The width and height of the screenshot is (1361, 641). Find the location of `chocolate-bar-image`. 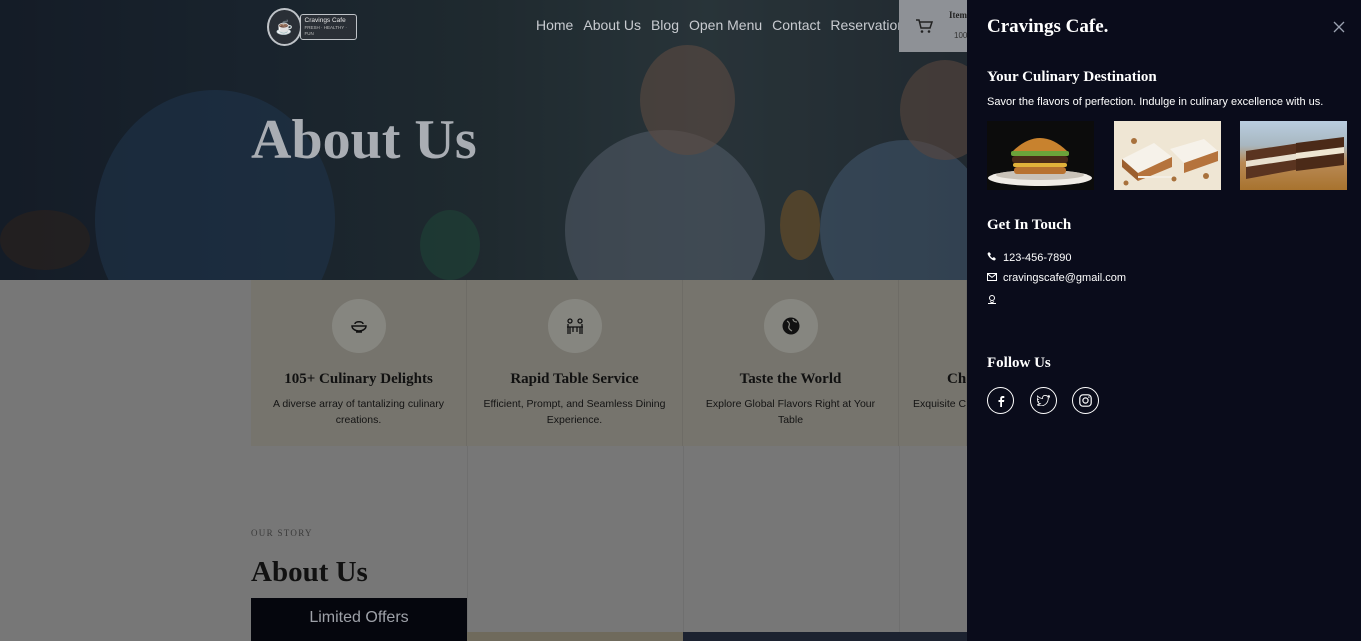

chocolate-bar-image is located at coordinates (1293, 155).